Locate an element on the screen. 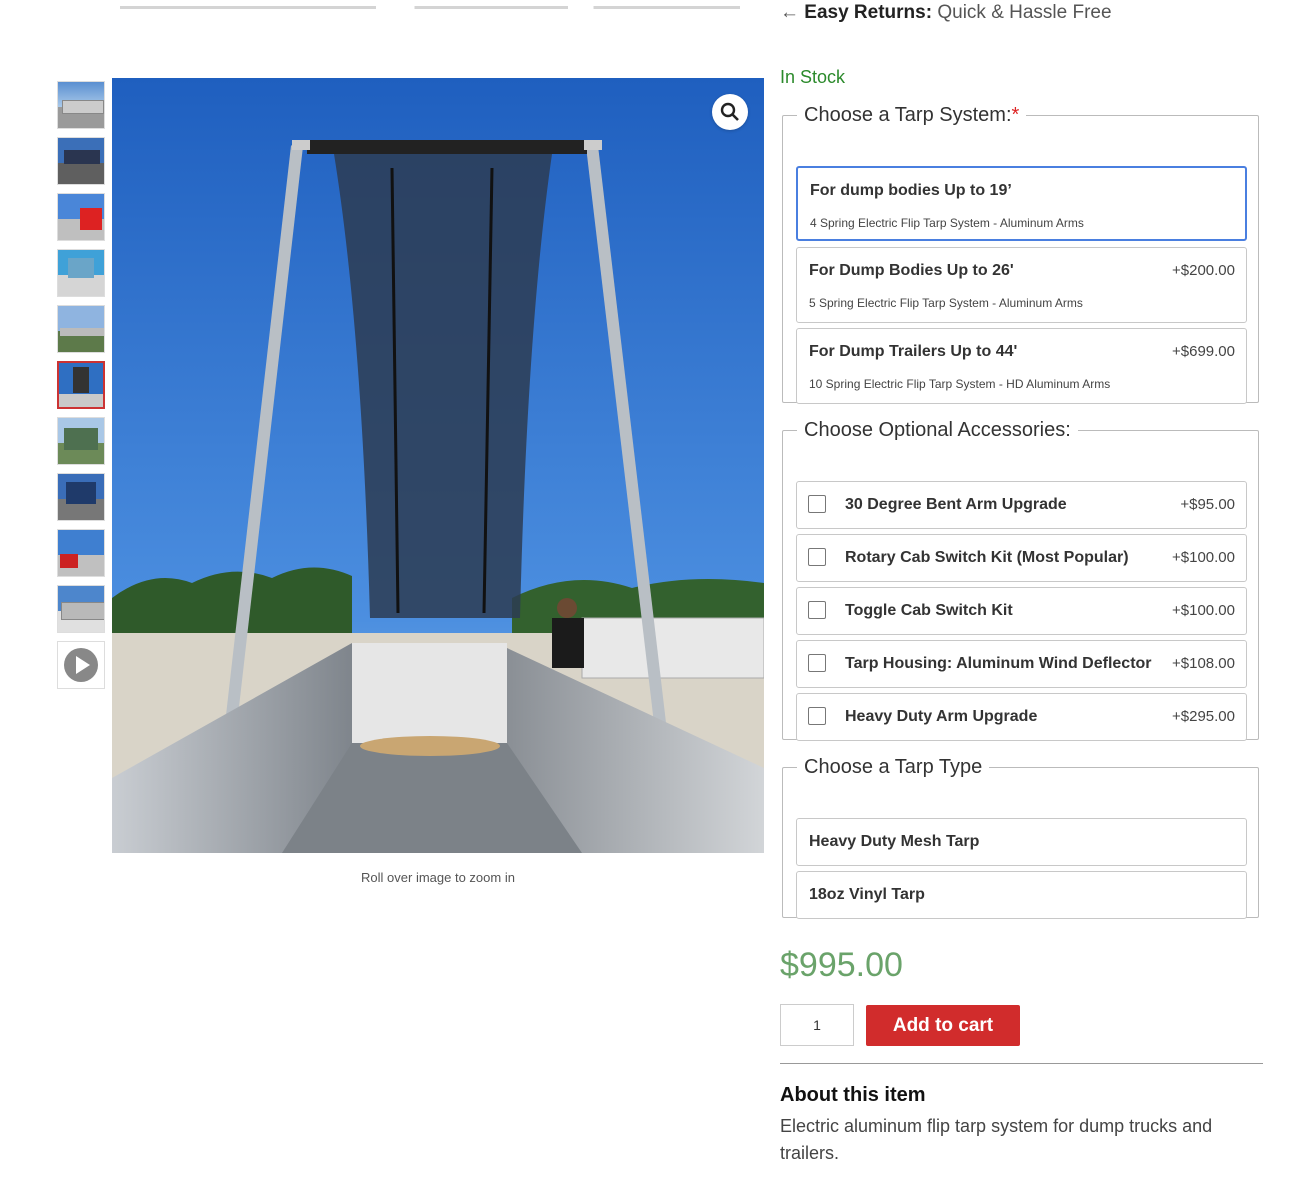 This screenshot has height=1198, width=1314. easy-returns-label: Easy Returns: is located at coordinates (868, 12).